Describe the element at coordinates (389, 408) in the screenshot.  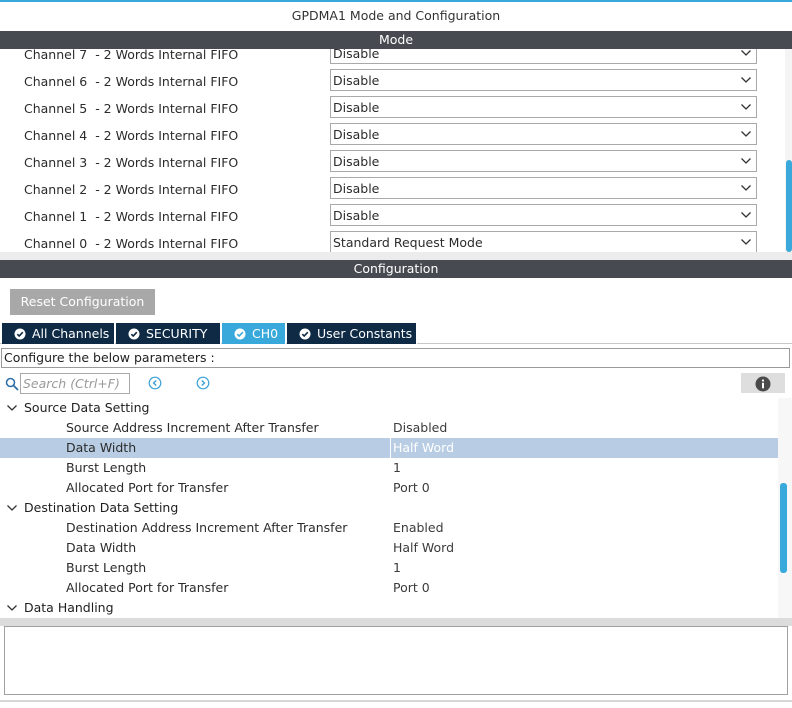
I see `tree-group-row: Source Data Setting` at that location.